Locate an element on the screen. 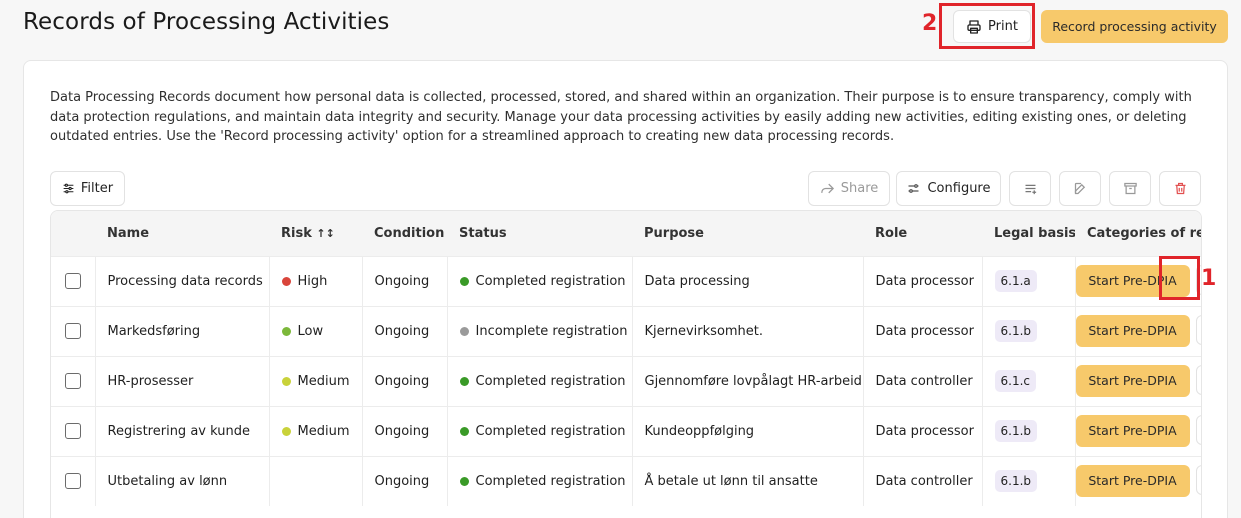 The image size is (1241, 518). row-name: Registrering av kunde is located at coordinates (181, 431).